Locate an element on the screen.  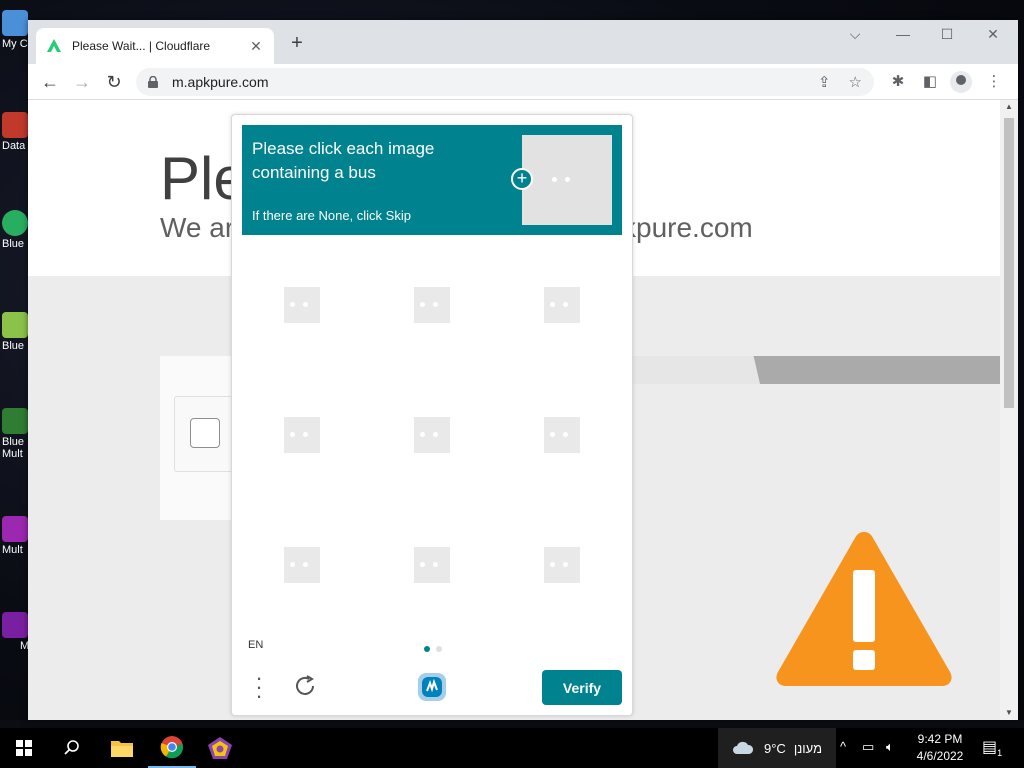
expand-example-icon: + is located at coordinates (522, 179).